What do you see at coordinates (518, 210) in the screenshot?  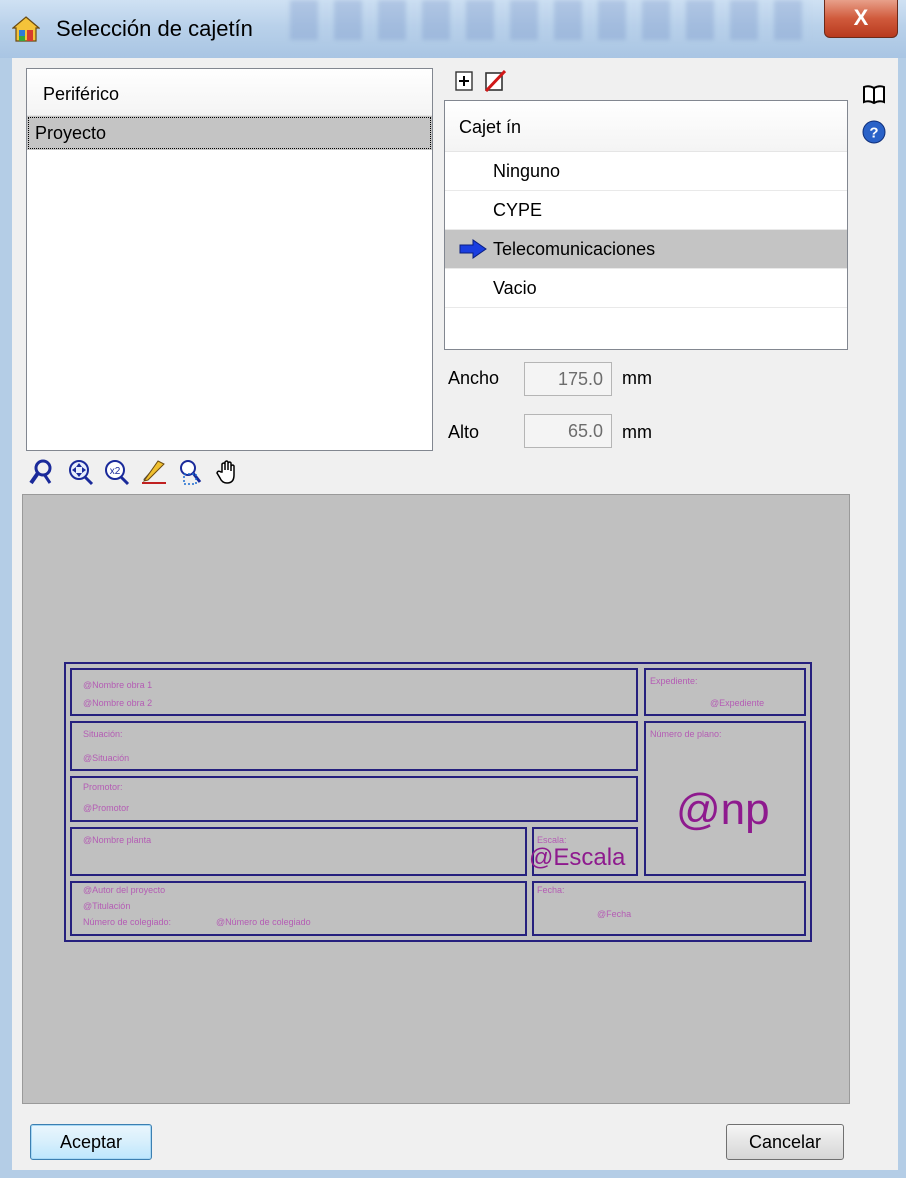 I see `list-item-label: CYPE` at bounding box center [518, 210].